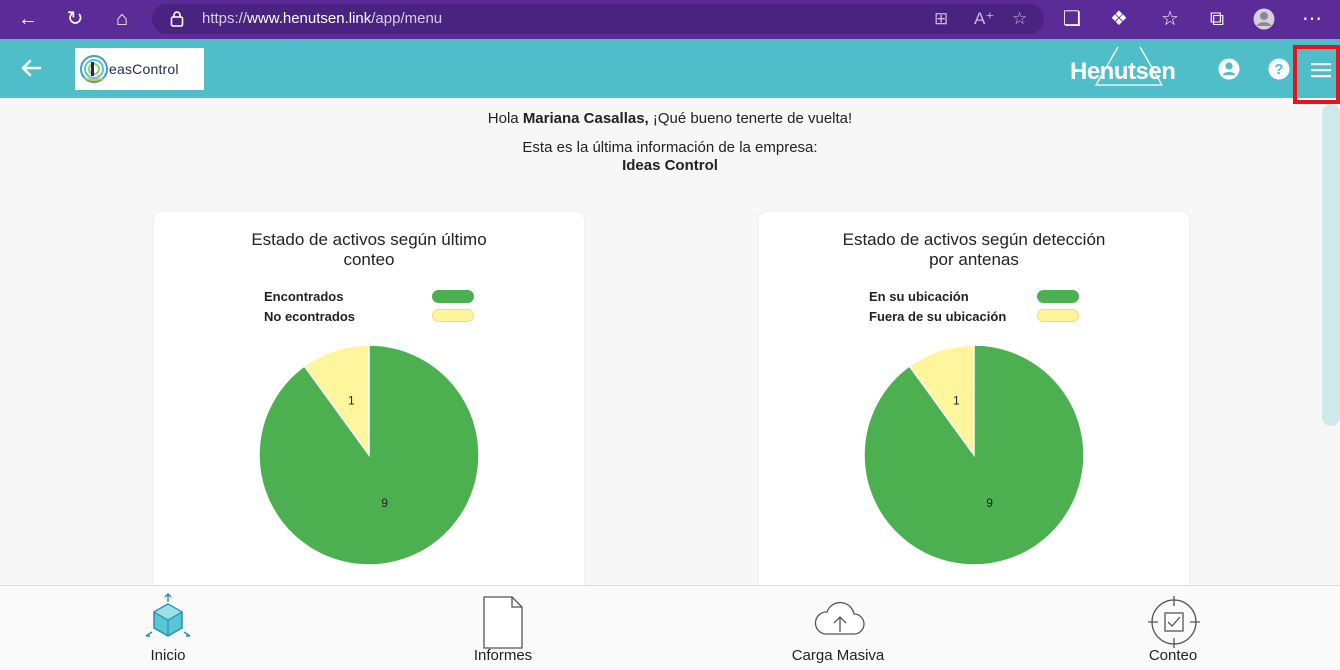  What do you see at coordinates (1229, 69) in the screenshot?
I see `user-account-icon` at bounding box center [1229, 69].